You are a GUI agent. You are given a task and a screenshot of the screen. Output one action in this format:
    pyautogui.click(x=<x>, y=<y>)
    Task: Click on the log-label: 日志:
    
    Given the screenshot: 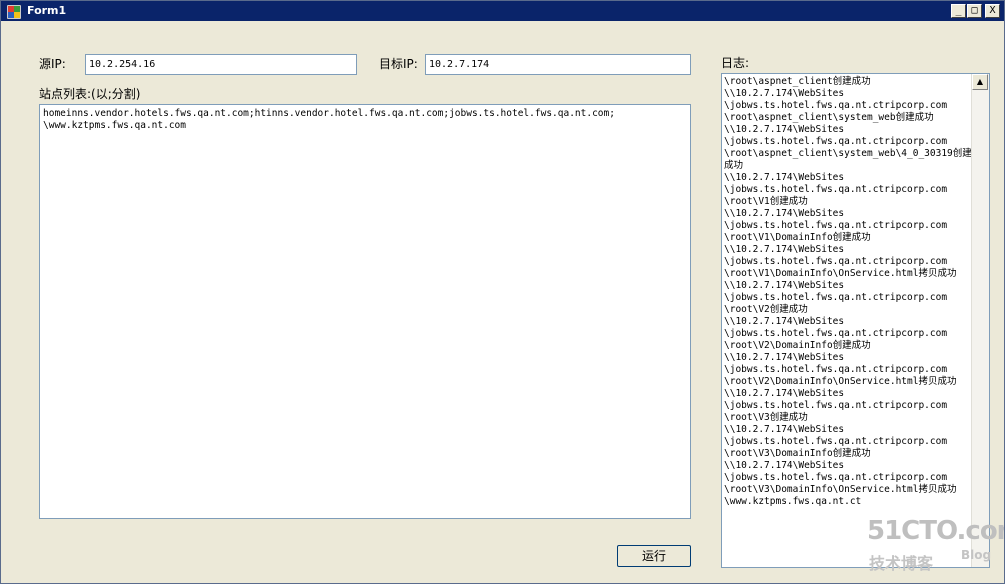 What is the action you would take?
    pyautogui.click(x=735, y=63)
    